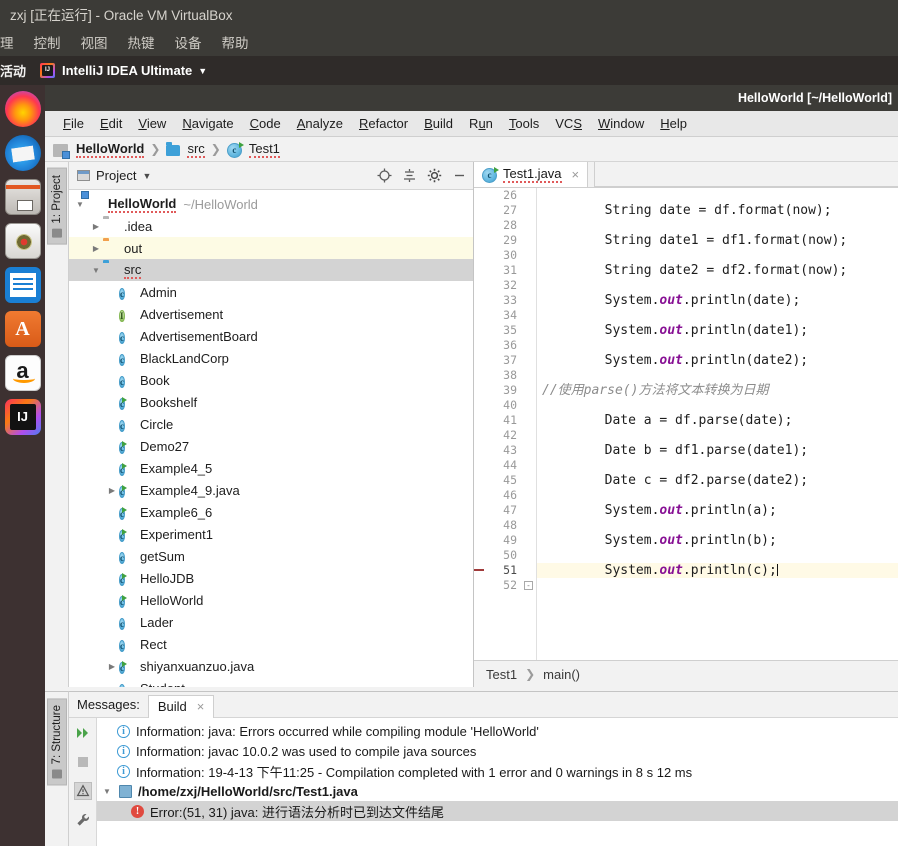 This screenshot has width=898, height=846. I want to click on stop-icon, so click(83, 762).